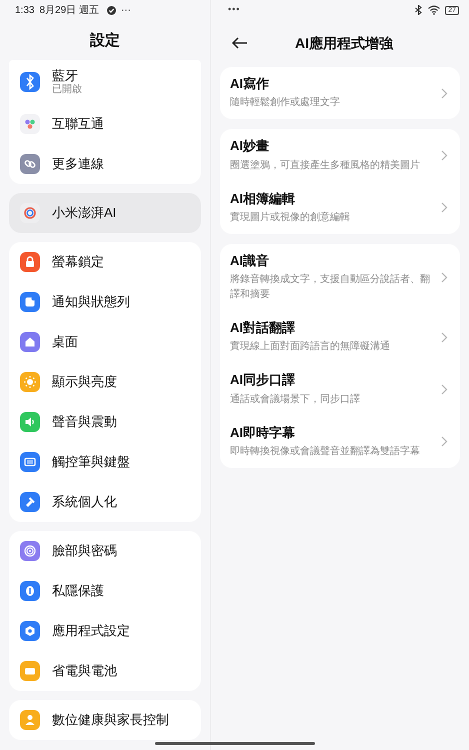  What do you see at coordinates (78, 262) in the screenshot?
I see `item-label: 螢幕鎖定` at bounding box center [78, 262].